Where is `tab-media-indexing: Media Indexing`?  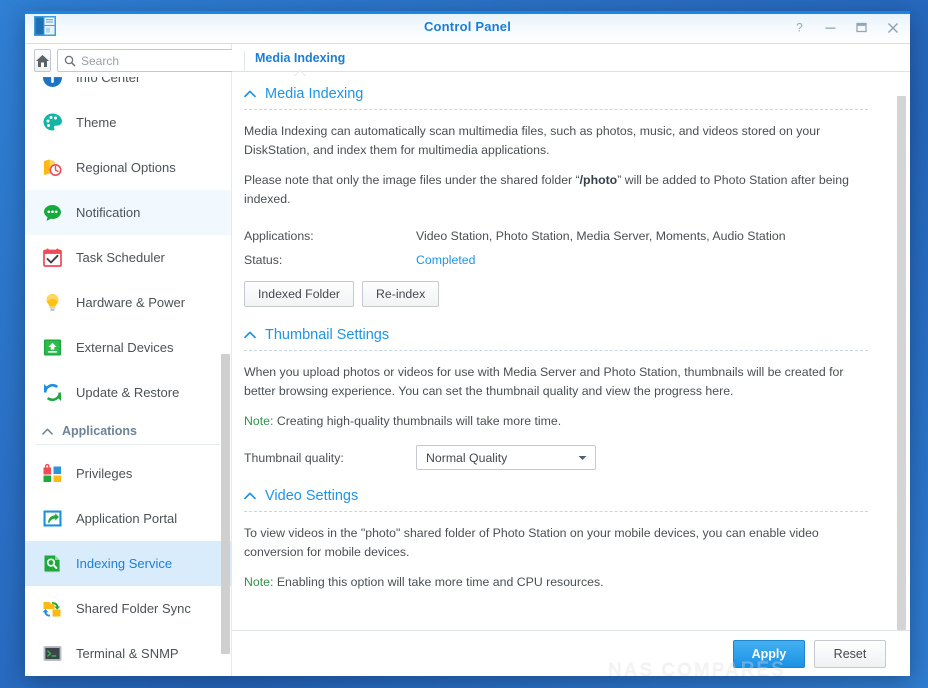
tab-media-indexing: Media Indexing is located at coordinates (299, 61).